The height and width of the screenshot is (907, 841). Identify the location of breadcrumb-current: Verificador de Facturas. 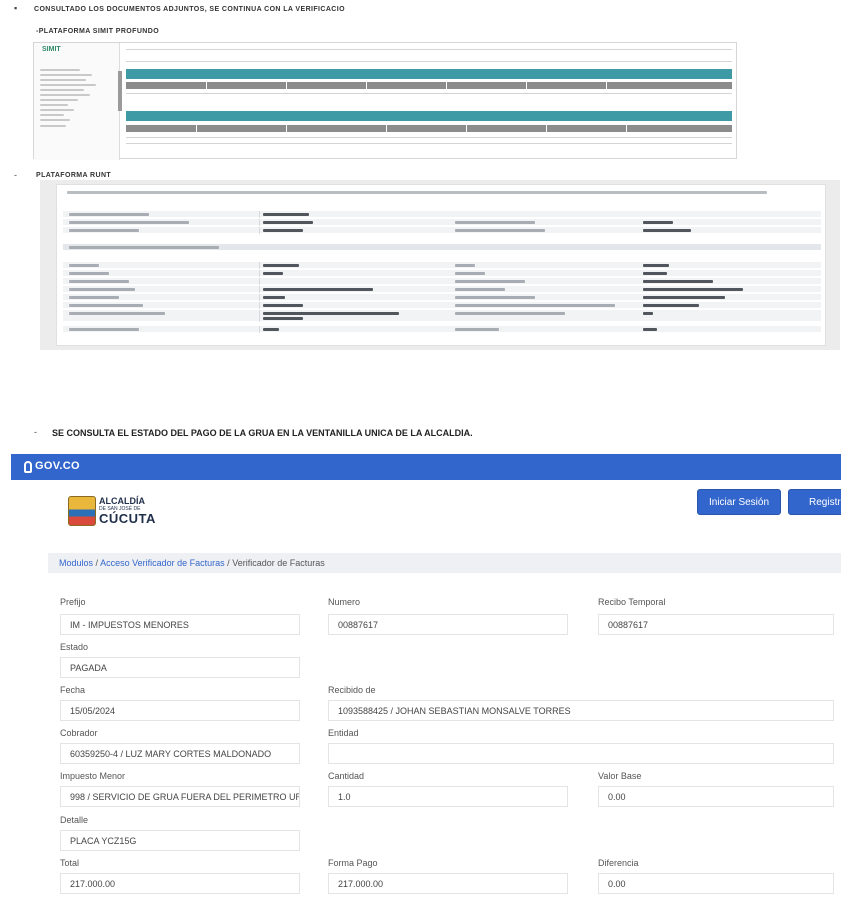
(278, 563).